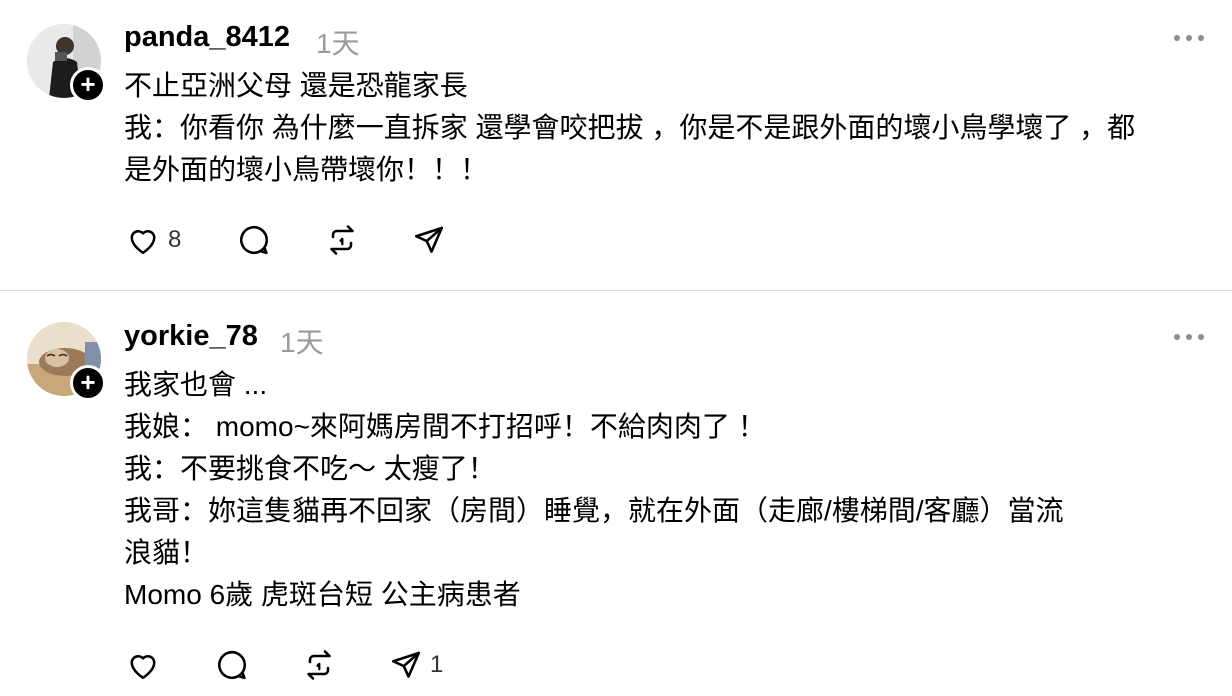  What do you see at coordinates (166, 552) in the screenshot?
I see `post-text-line: 浪貓！` at bounding box center [166, 552].